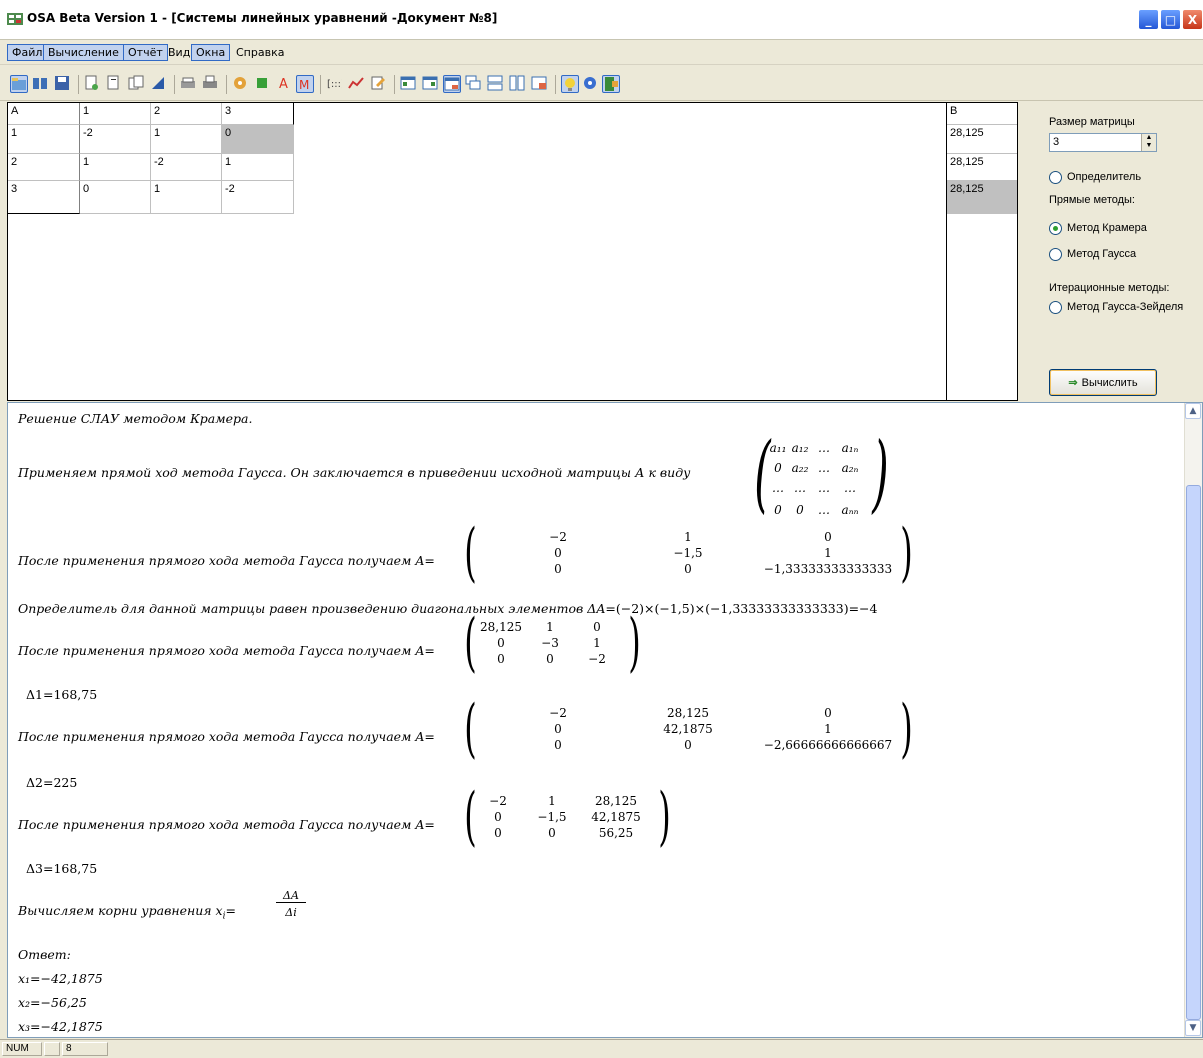 Image resolution: width=1203 pixels, height=1058 pixels. I want to click on cramer-label: Метод Крамера, so click(1107, 228).